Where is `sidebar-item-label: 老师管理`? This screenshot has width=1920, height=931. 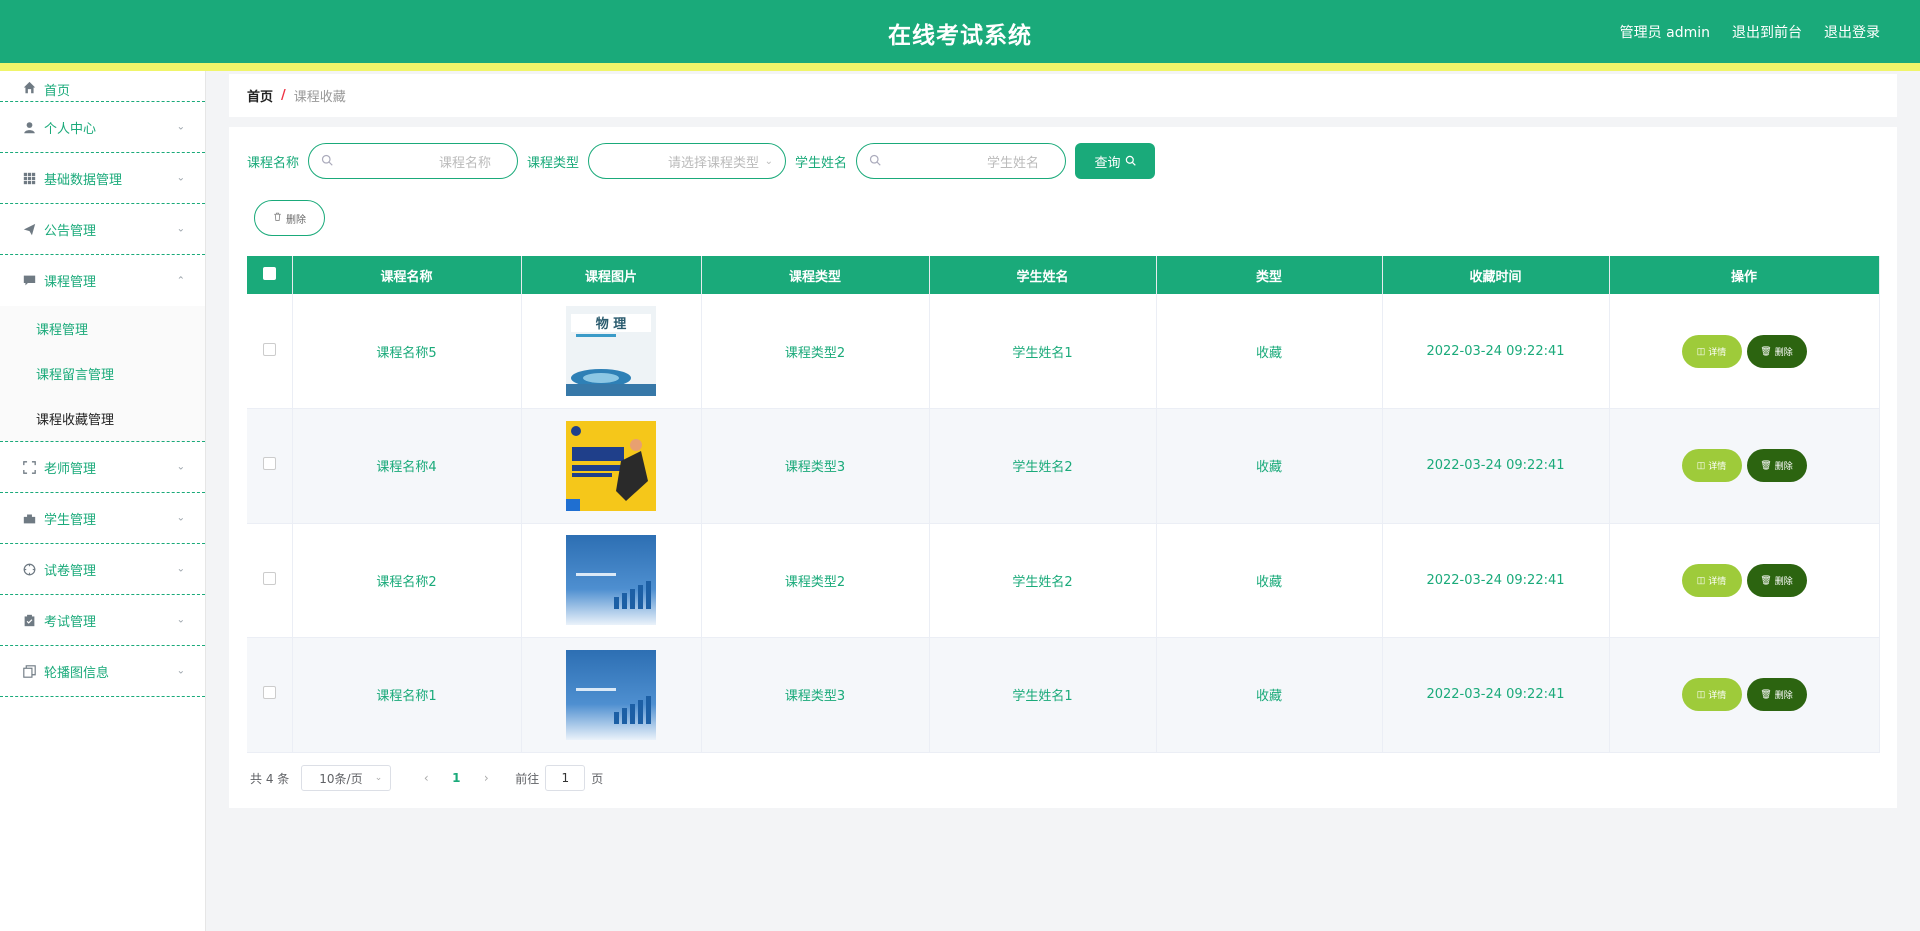
sidebar-item-label: 老师管理 is located at coordinates (70, 469).